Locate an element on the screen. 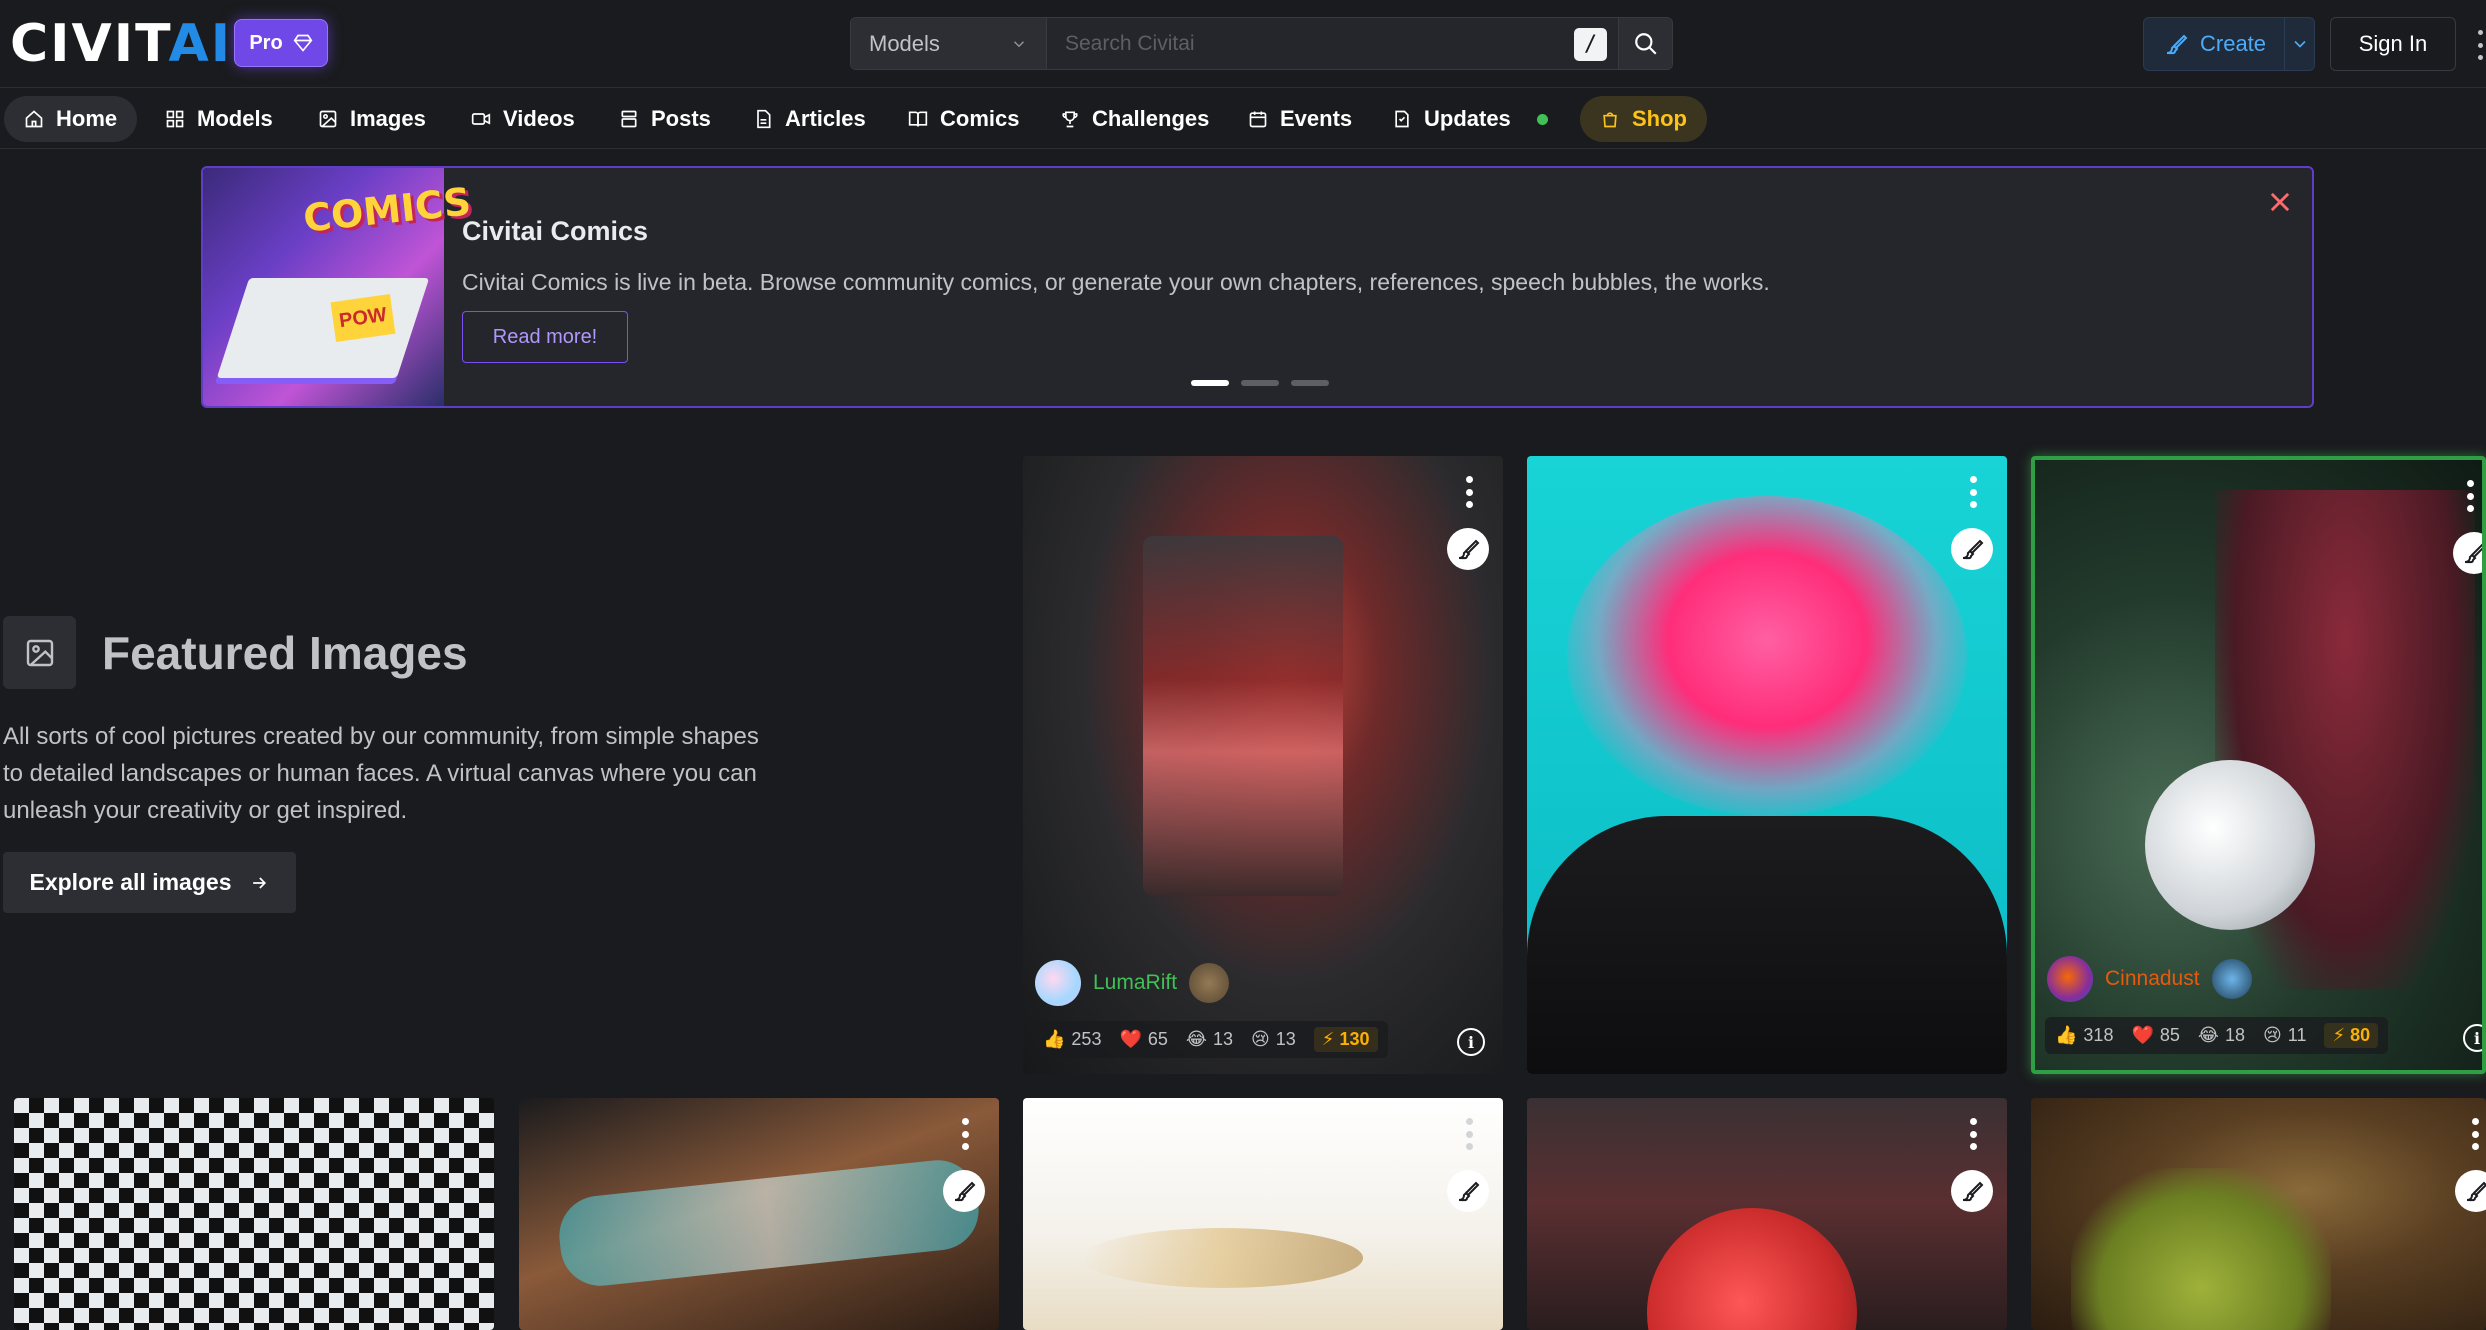 The width and height of the screenshot is (2486, 1330). create-button: Create is located at coordinates (2229, 44).